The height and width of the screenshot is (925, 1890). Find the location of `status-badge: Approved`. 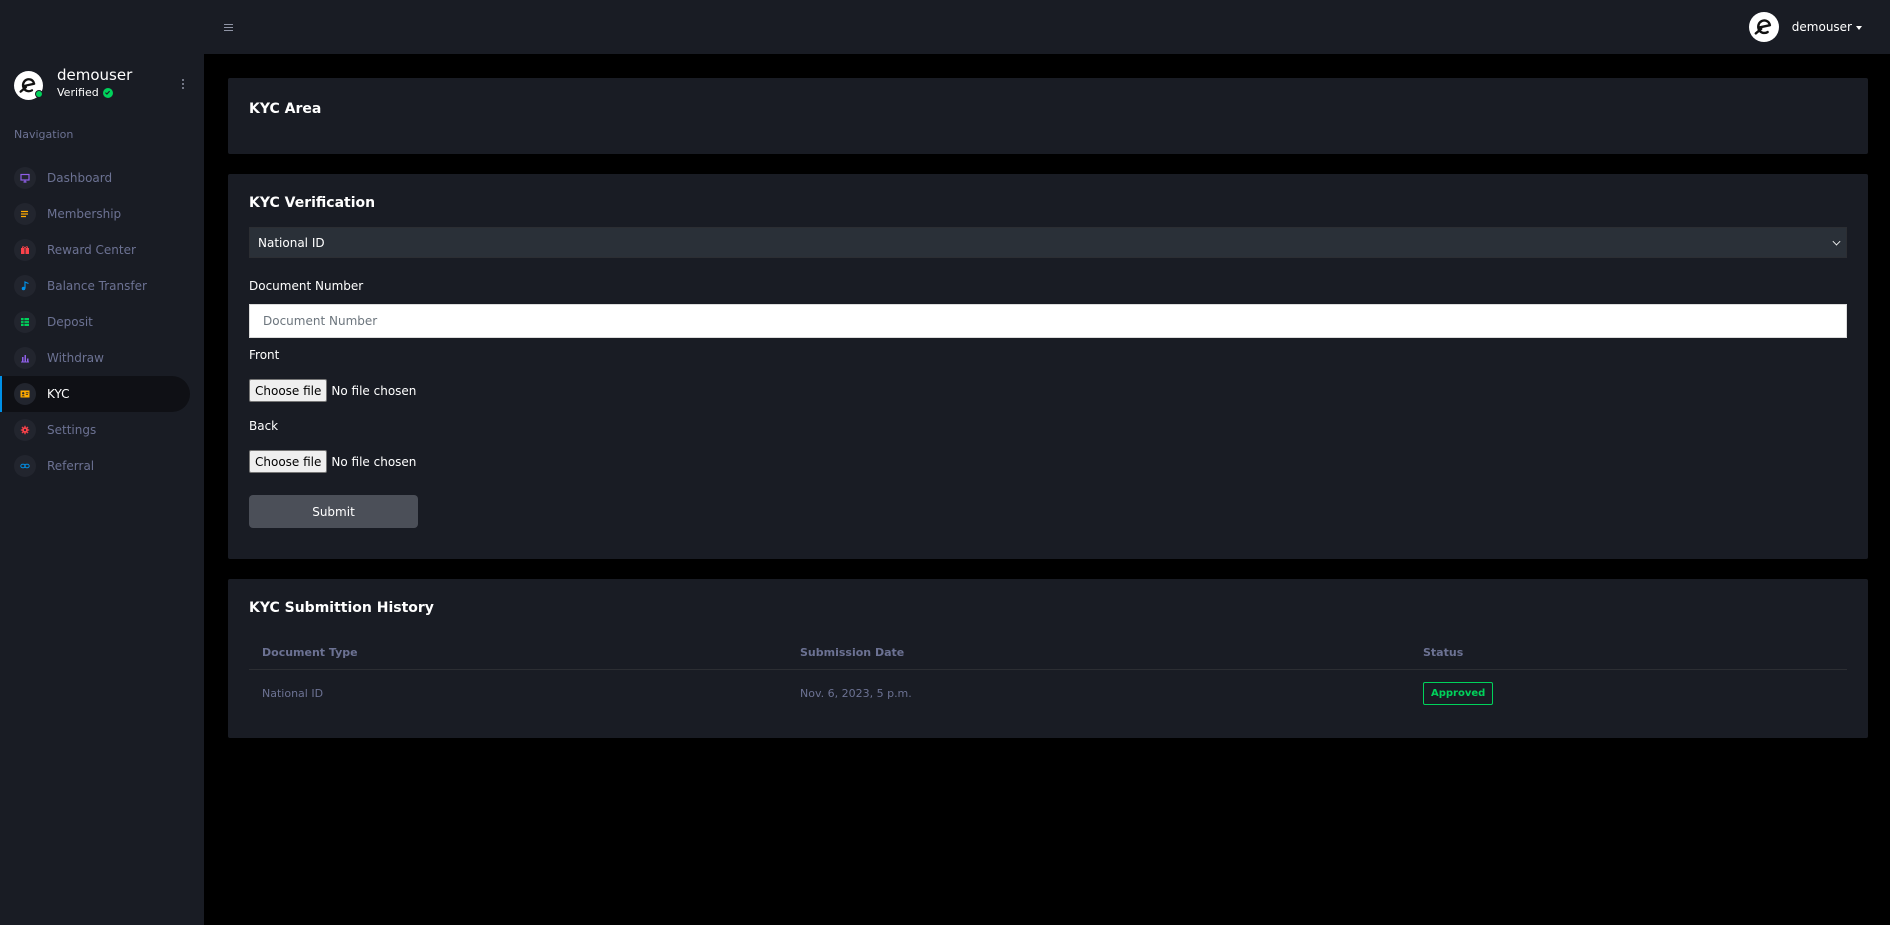

status-badge: Approved is located at coordinates (1458, 693).